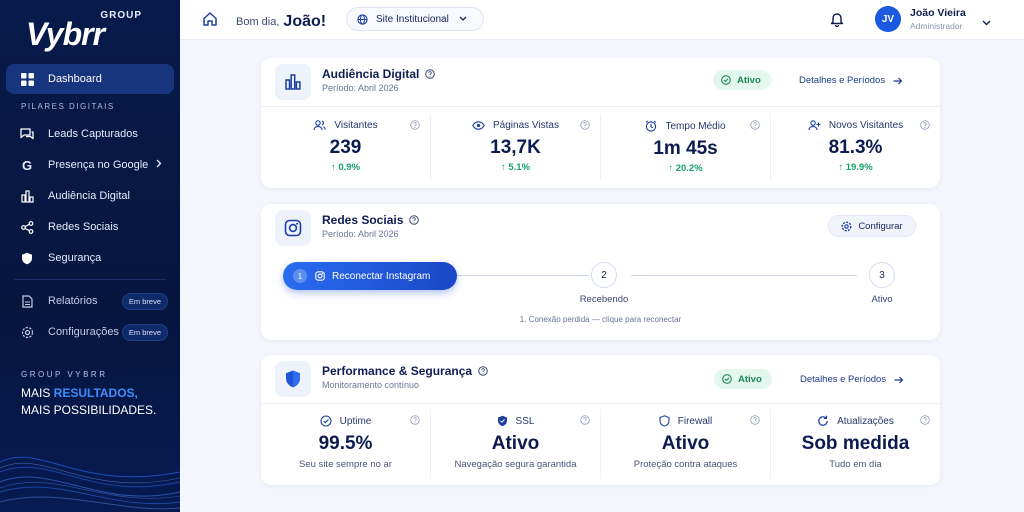 The image size is (1024, 512). What do you see at coordinates (27, 227) in the screenshot?
I see `share-icon` at bounding box center [27, 227].